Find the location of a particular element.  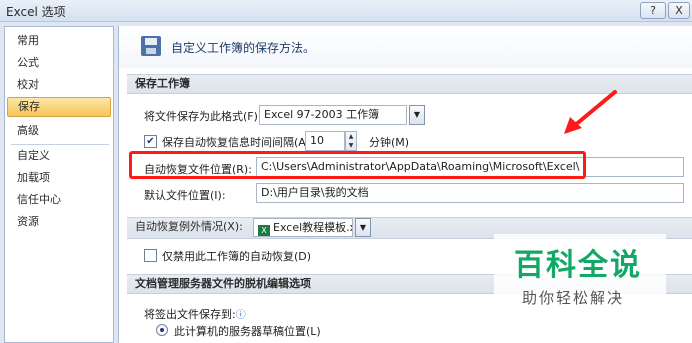

close-button: X is located at coordinates (679, 10).